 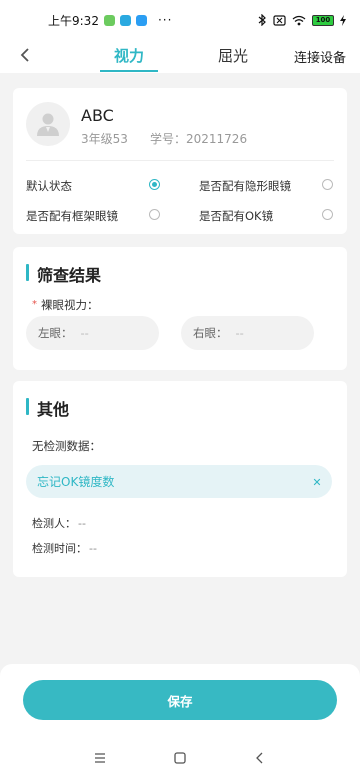 What do you see at coordinates (180, 308) in the screenshot?
I see `screening-result-card: 筛查结果 * 裸眼视力： 左眼： -- 右眼： --` at bounding box center [180, 308].